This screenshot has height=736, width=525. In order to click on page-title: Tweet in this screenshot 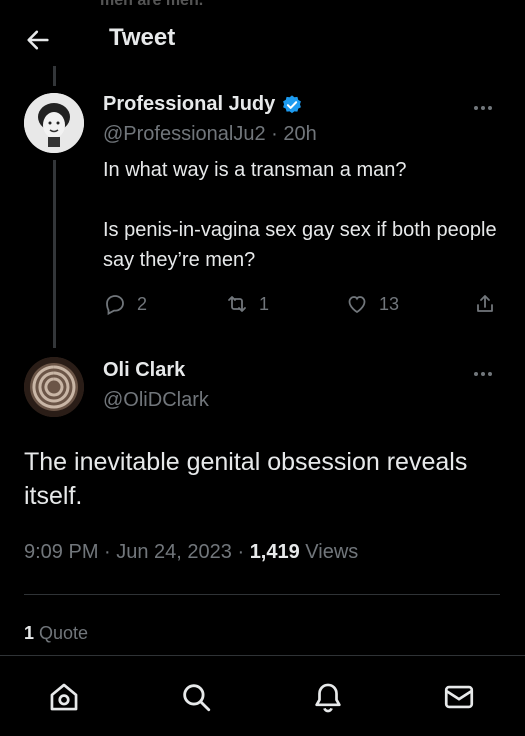, I will do `click(142, 37)`.